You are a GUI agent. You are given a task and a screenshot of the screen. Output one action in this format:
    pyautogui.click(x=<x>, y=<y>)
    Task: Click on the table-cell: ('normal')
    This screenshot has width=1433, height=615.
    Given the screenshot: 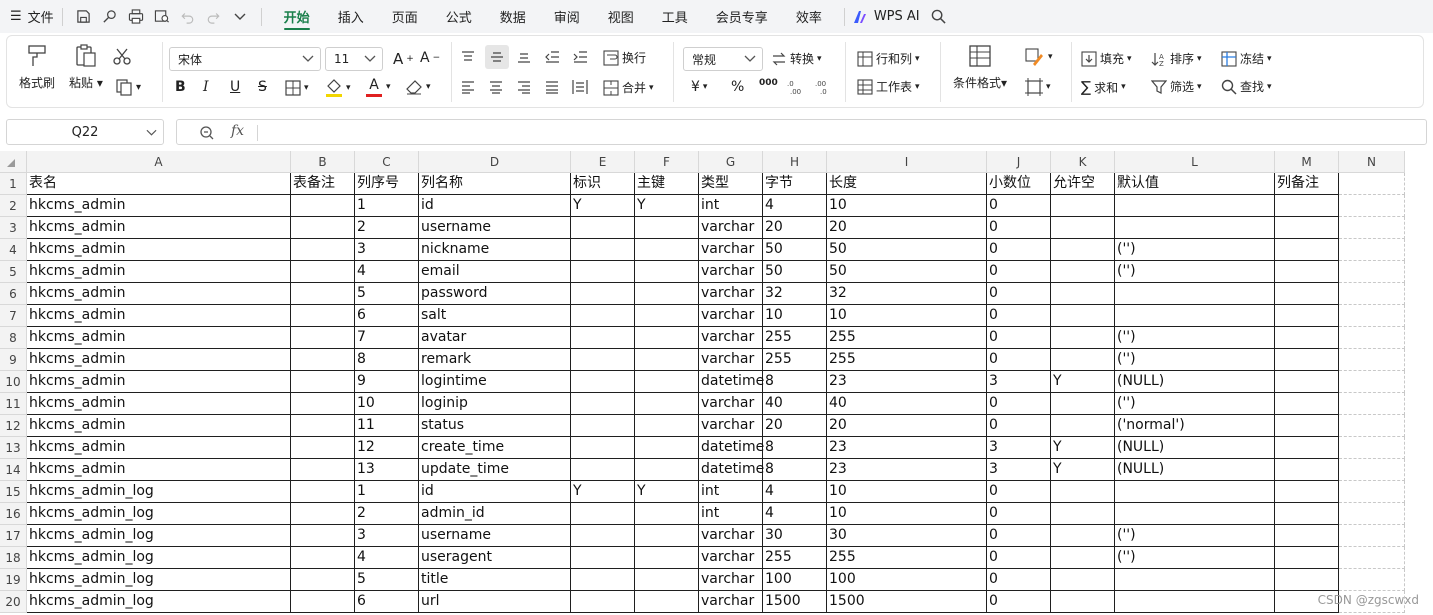 What is the action you would take?
    pyautogui.click(x=1195, y=426)
    